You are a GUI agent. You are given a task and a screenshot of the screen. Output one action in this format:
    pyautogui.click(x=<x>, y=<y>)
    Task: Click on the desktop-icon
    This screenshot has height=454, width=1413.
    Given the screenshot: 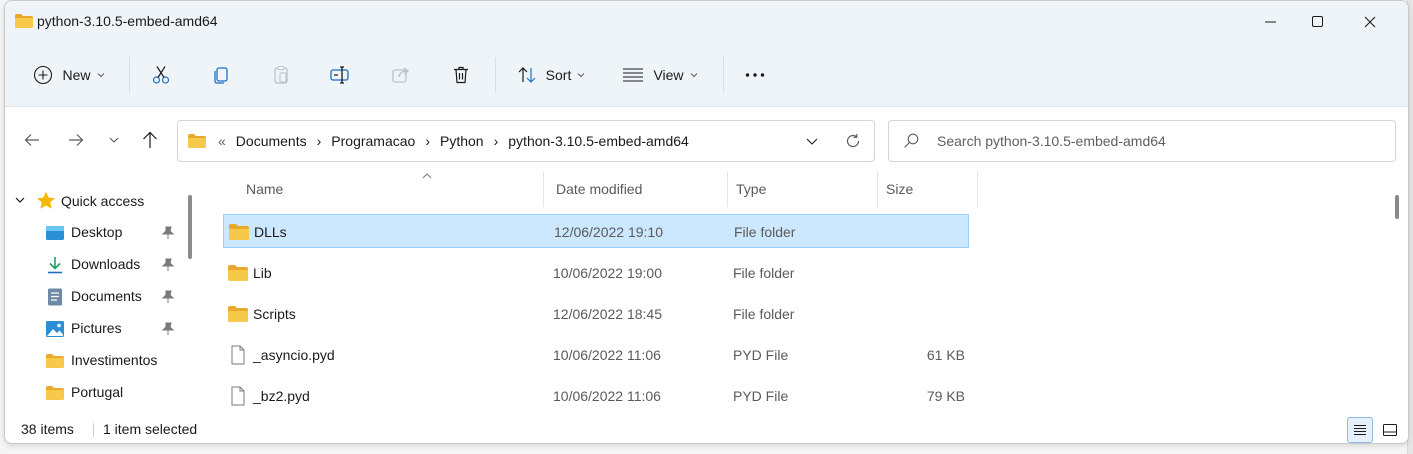 What is the action you would take?
    pyautogui.click(x=55, y=233)
    